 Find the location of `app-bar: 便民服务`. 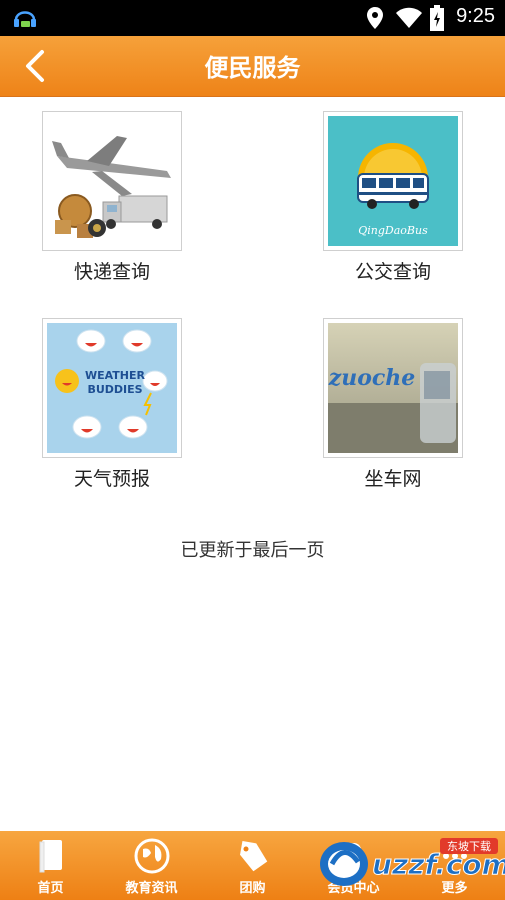

app-bar: 便民服务 is located at coordinates (252, 66).